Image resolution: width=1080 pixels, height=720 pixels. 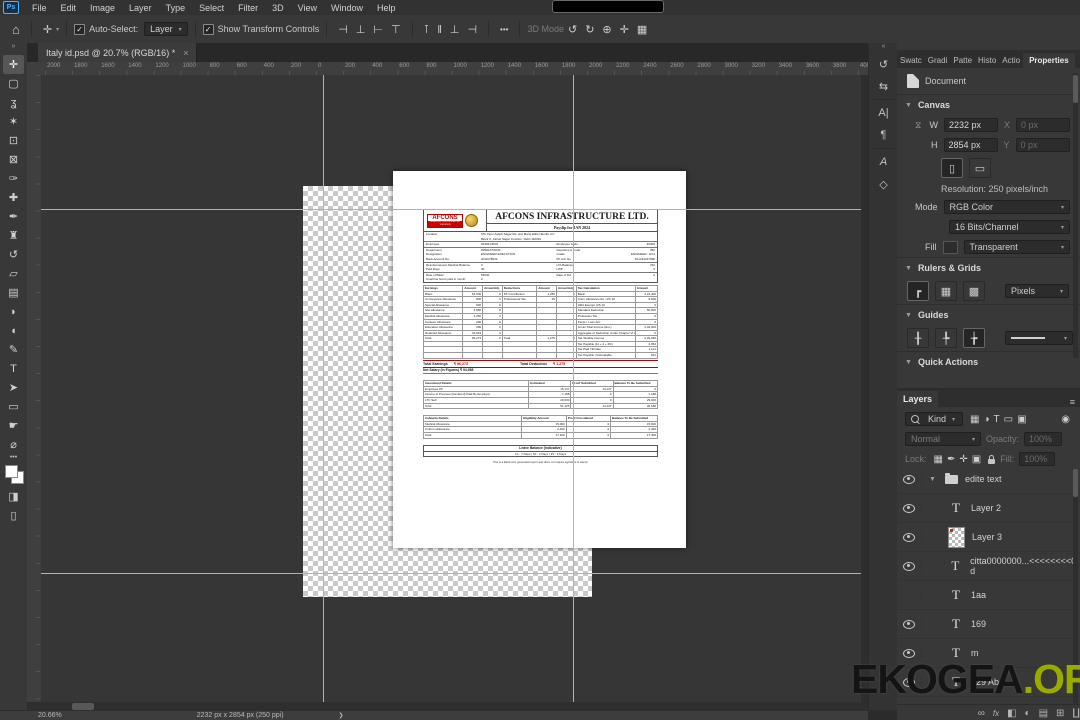 What do you see at coordinates (13, 406) in the screenshot?
I see `rectangle-tool: ▭` at bounding box center [13, 406].